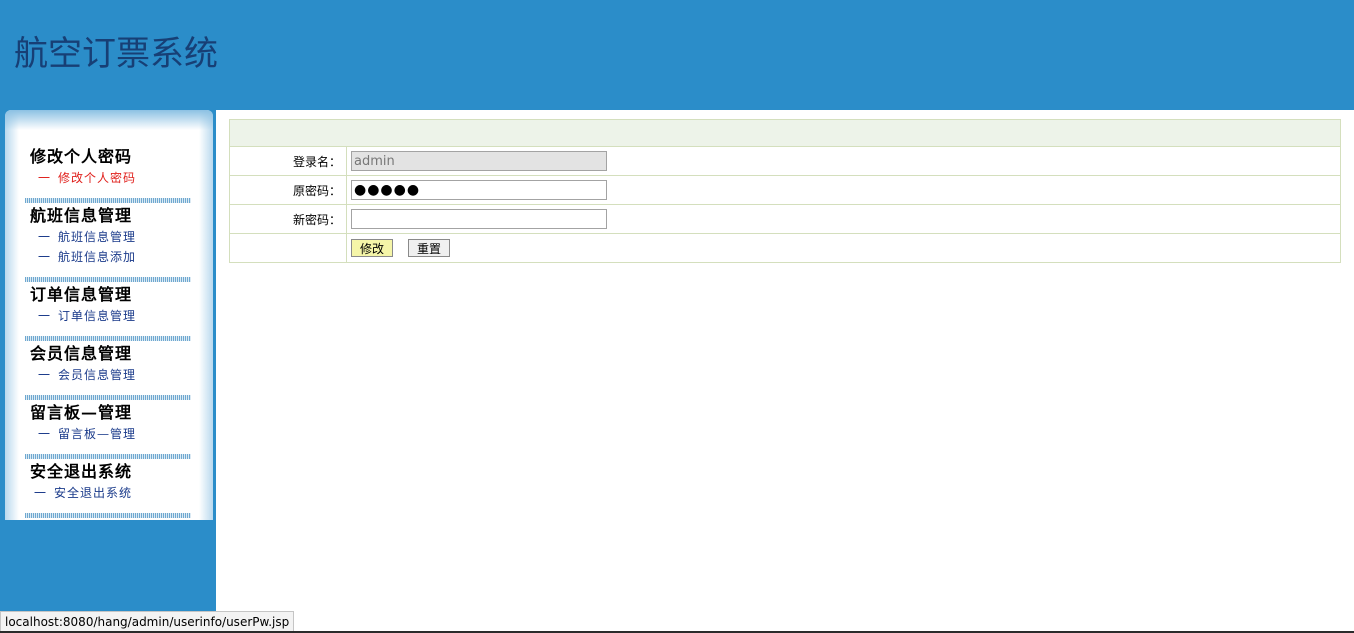  I want to click on sidebar-item-flight-add: 一航班信息添加, so click(108, 257).